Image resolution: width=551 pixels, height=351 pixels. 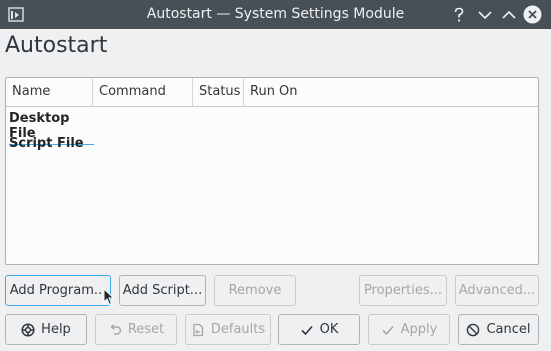 I want to click on undo-icon, so click(x=115, y=330).